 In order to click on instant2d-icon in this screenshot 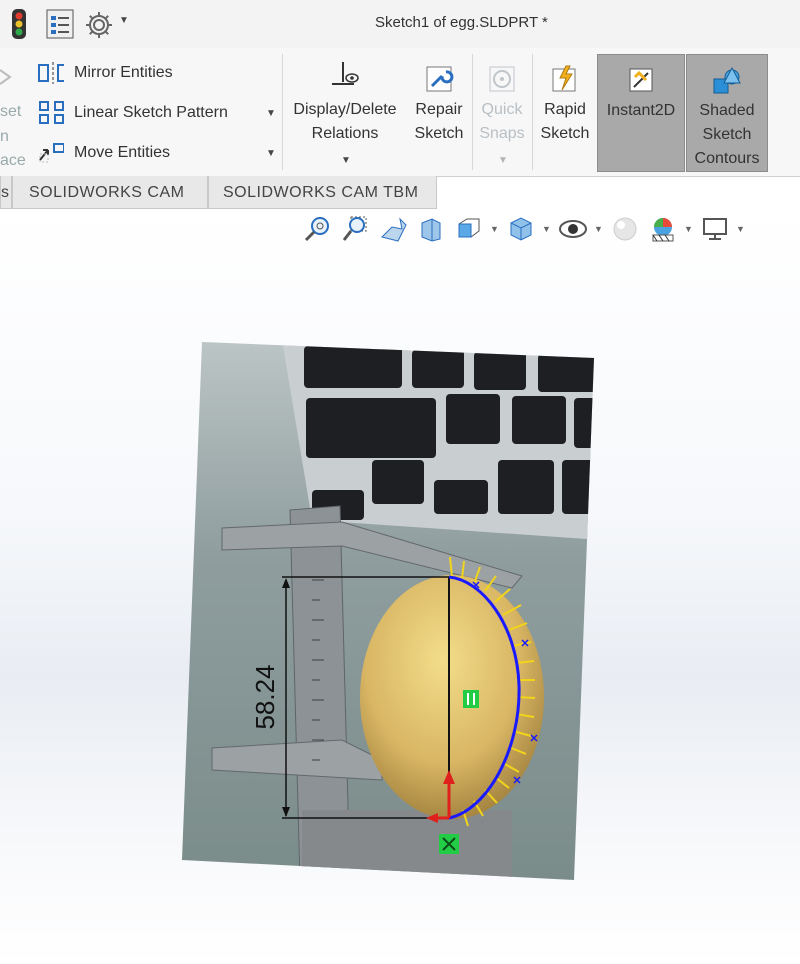, I will do `click(641, 75)`.